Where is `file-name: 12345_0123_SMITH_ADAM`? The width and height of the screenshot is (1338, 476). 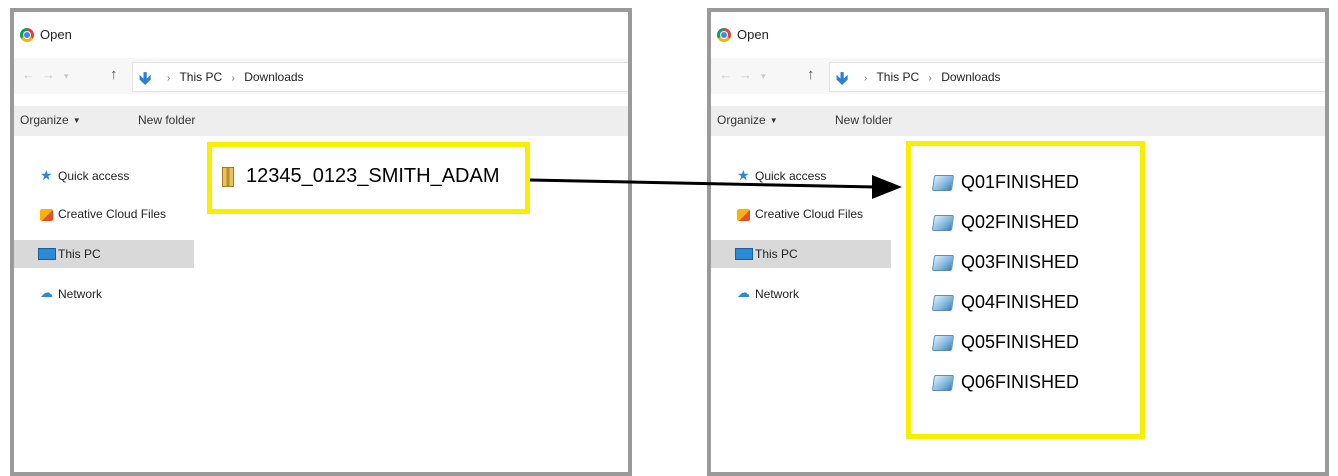
file-name: 12345_0123_SMITH_ADAM is located at coordinates (373, 176).